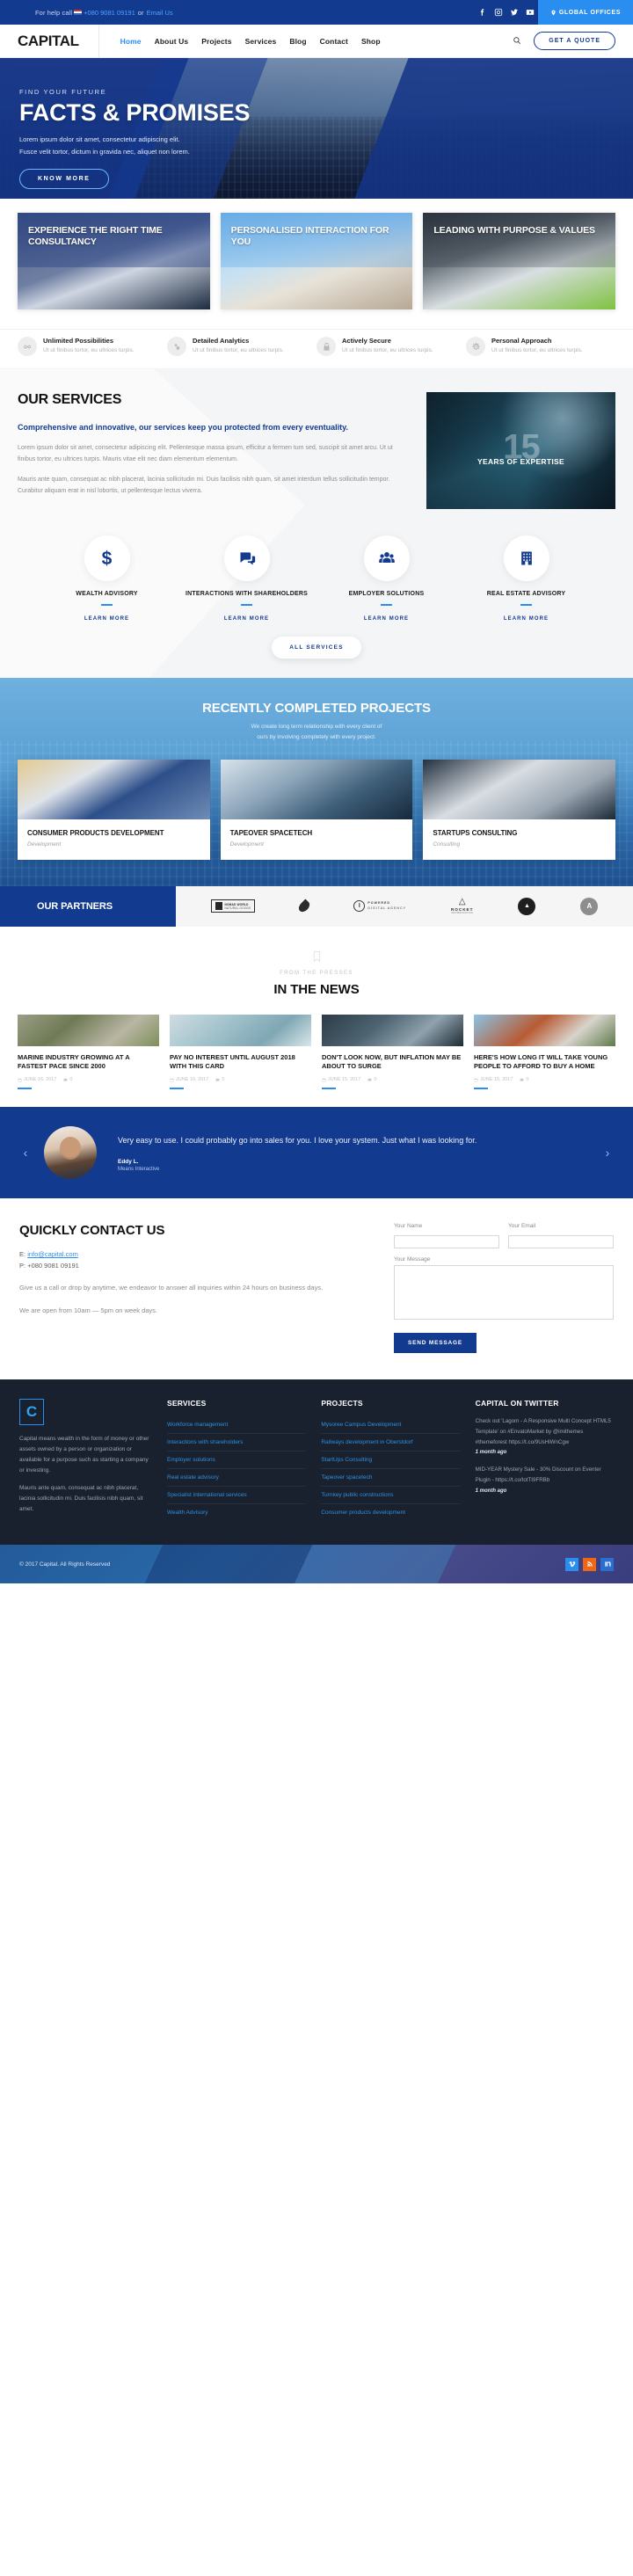 This screenshot has height=2576, width=633. What do you see at coordinates (390, 1477) in the screenshot?
I see `footer-project-link: Tapeover spacetech` at bounding box center [390, 1477].